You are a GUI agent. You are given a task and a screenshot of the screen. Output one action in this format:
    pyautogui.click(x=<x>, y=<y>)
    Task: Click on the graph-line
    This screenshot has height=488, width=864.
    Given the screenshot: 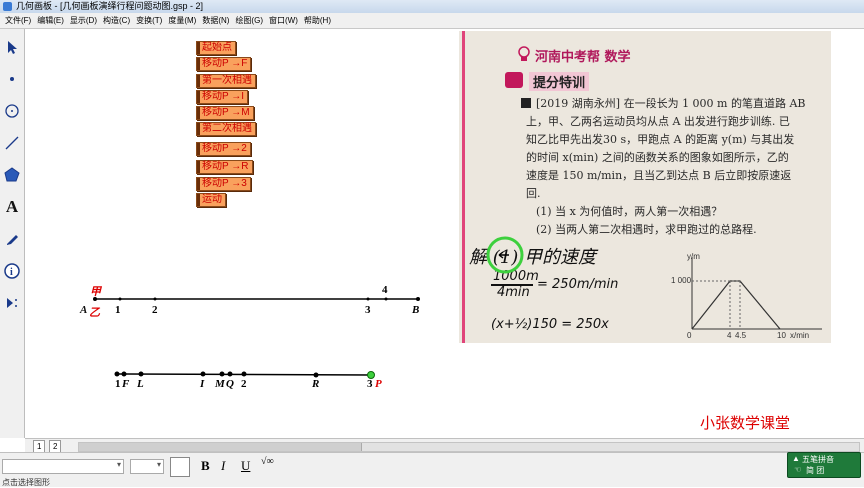 What is the action you would take?
    pyautogui.click(x=736, y=305)
    